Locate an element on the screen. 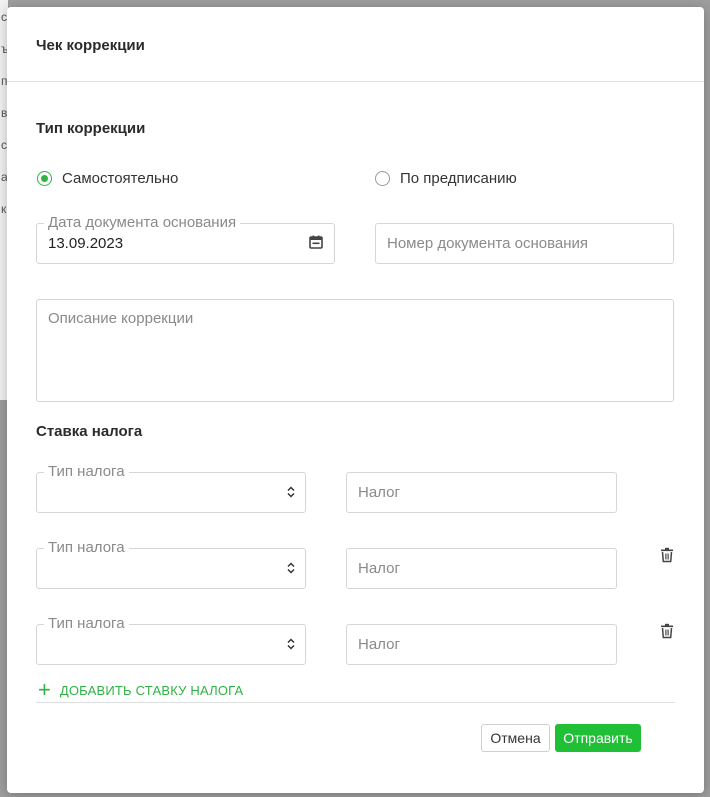  radio-by-order-indicator is located at coordinates (382, 178).